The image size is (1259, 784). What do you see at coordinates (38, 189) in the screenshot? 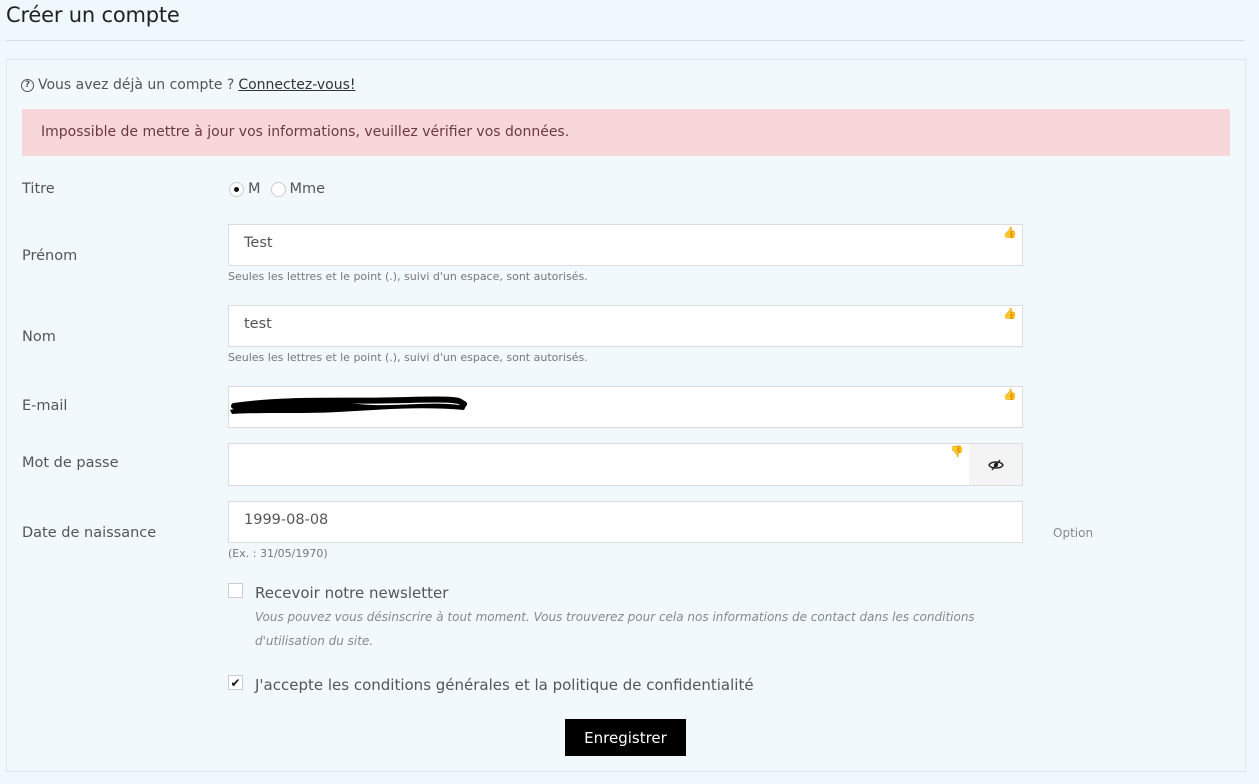
I see `title-label: Titre` at bounding box center [38, 189].